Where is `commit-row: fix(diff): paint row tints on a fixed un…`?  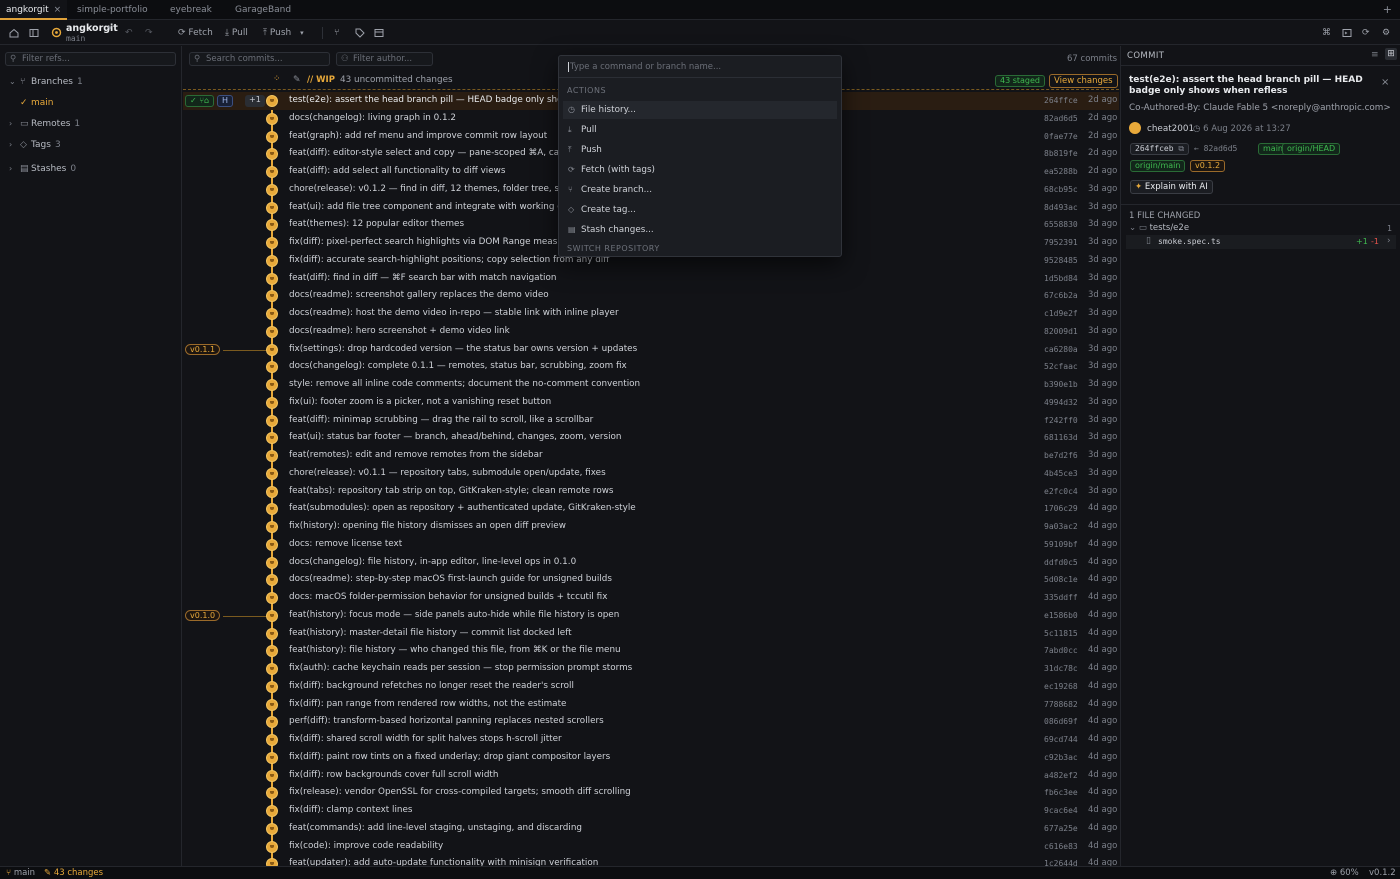
commit-row: fix(diff): paint row tints on a fixed un… is located at coordinates (651, 758).